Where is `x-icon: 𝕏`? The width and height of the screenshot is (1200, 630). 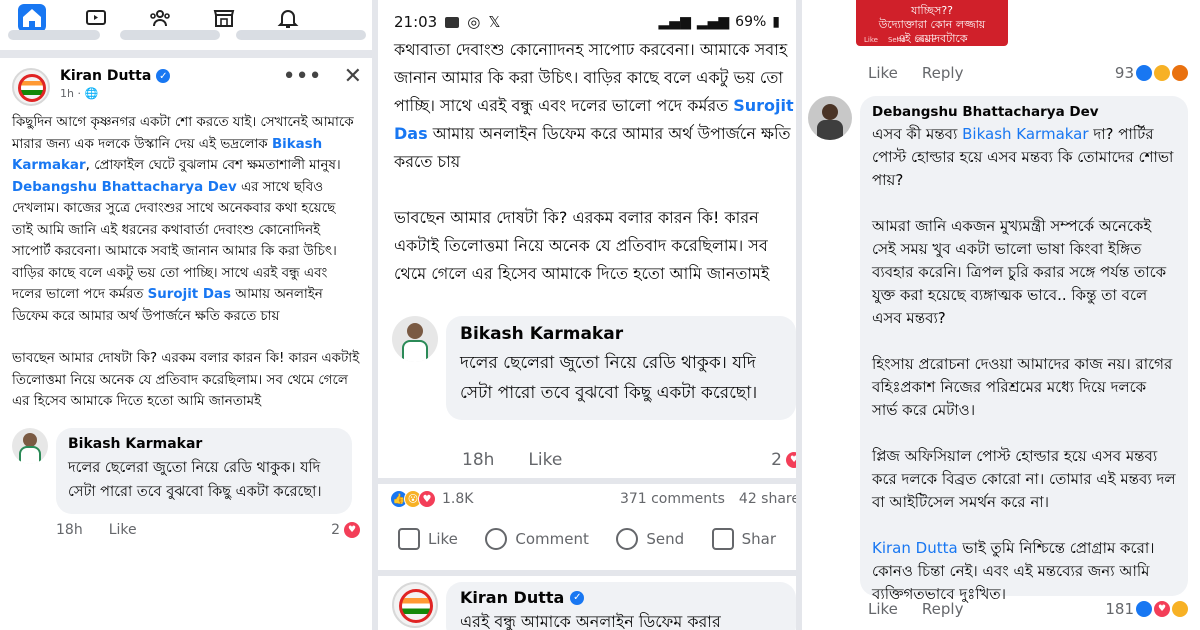
x-icon: 𝕏 is located at coordinates (494, 22).